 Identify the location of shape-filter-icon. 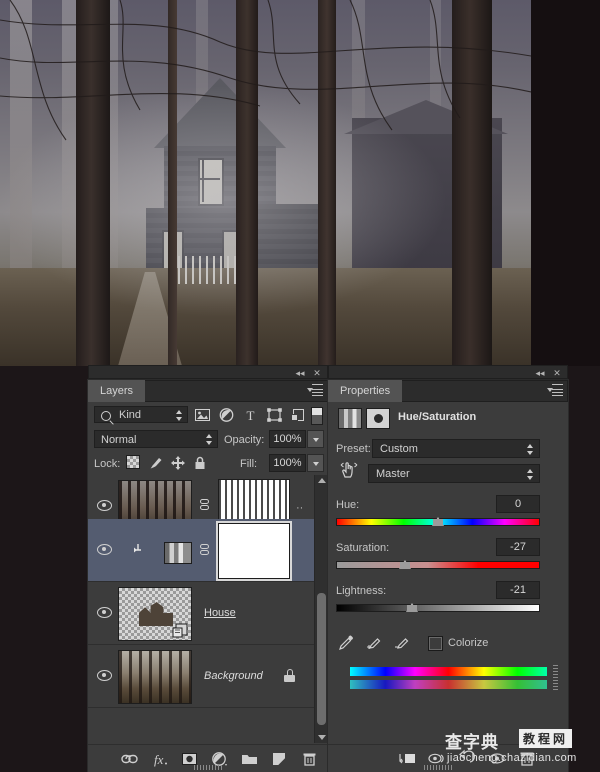
(274, 415).